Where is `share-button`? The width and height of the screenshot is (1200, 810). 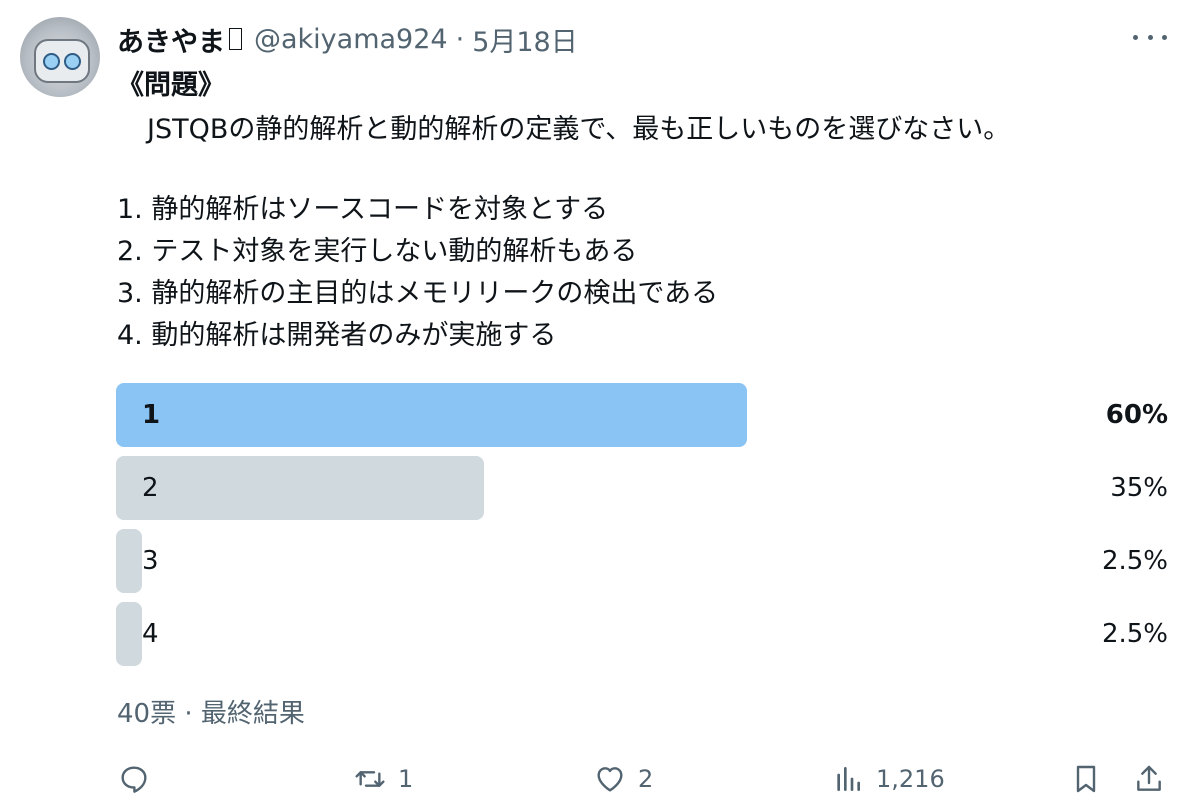
share-button is located at coordinates (1149, 779).